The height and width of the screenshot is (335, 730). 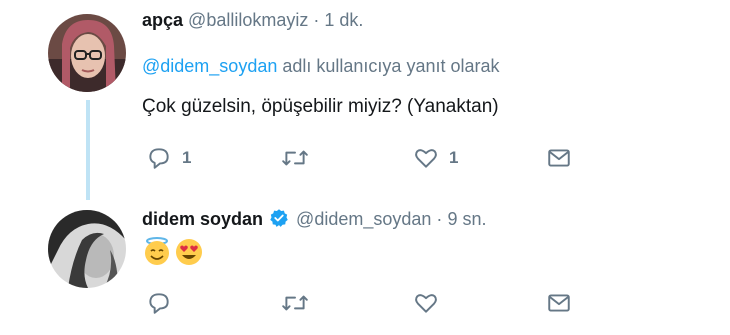 I want to click on reply-button: 1, so click(x=168, y=158).